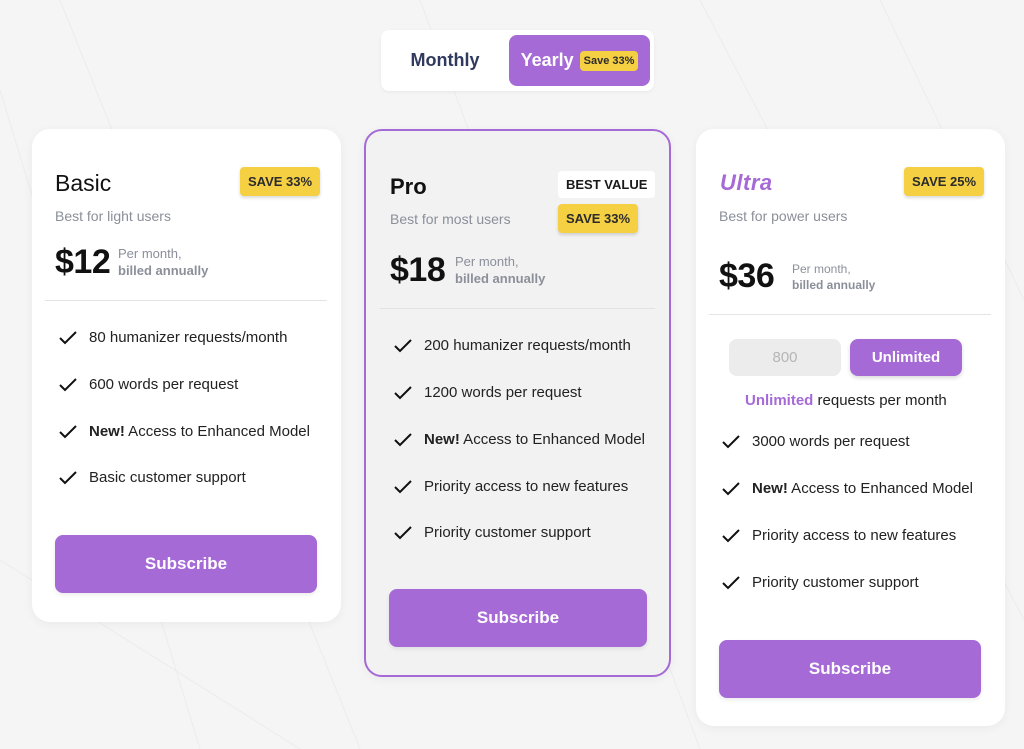 The width and height of the screenshot is (1024, 749). Describe the element at coordinates (831, 441) in the screenshot. I see `feature-text: 3000 words per request` at that location.